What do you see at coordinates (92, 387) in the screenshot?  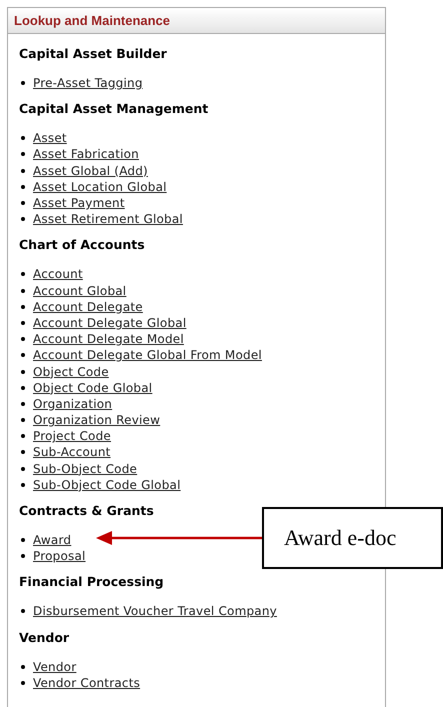 I see `maintenance-link: Object Code Global` at bounding box center [92, 387].